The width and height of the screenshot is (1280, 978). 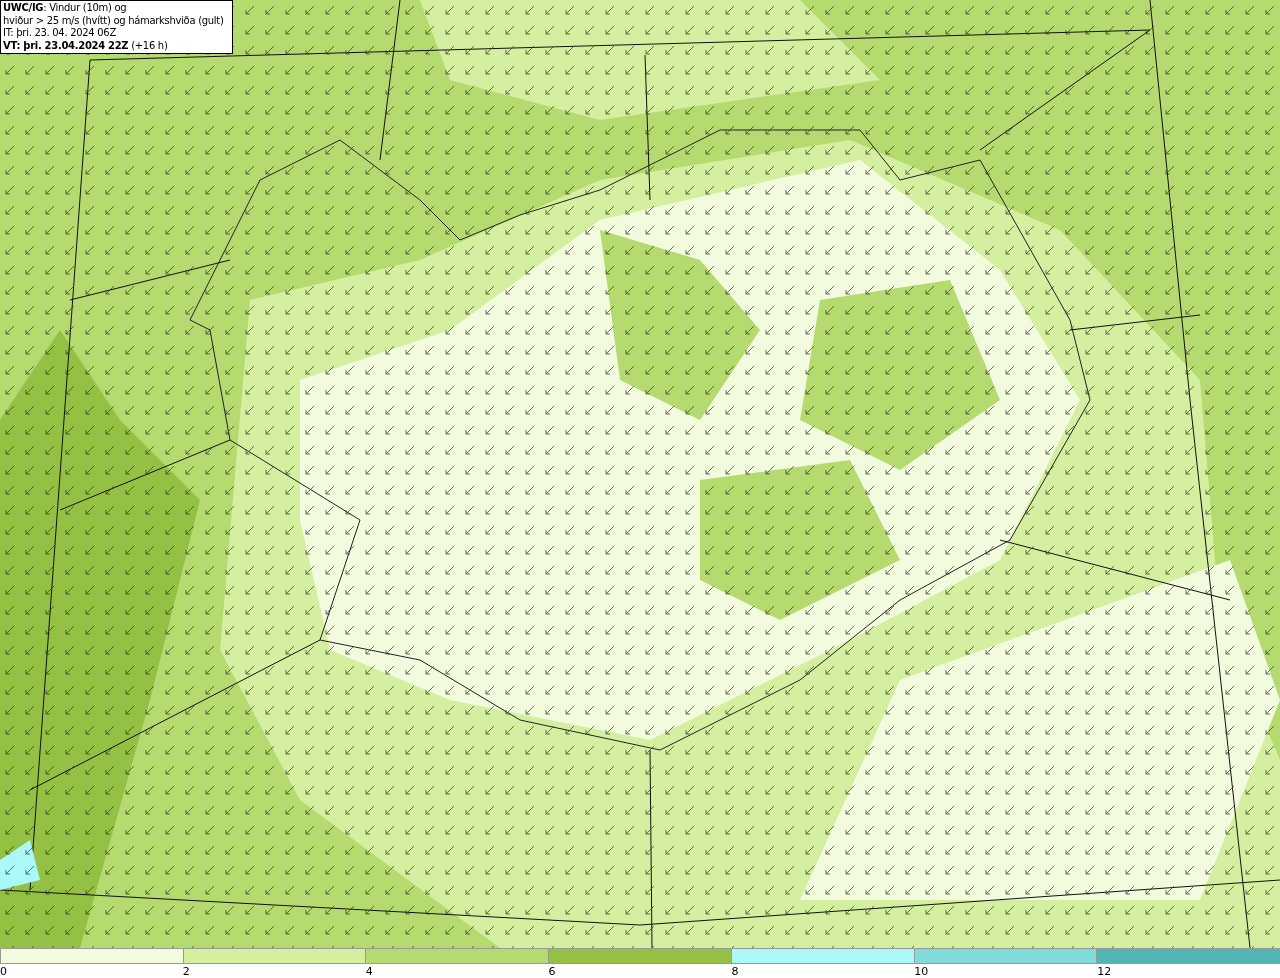 I want to click on title-line: hviður > 25 m/s (hvítt) og hámarkshviða (gult), so click(x=114, y=20).